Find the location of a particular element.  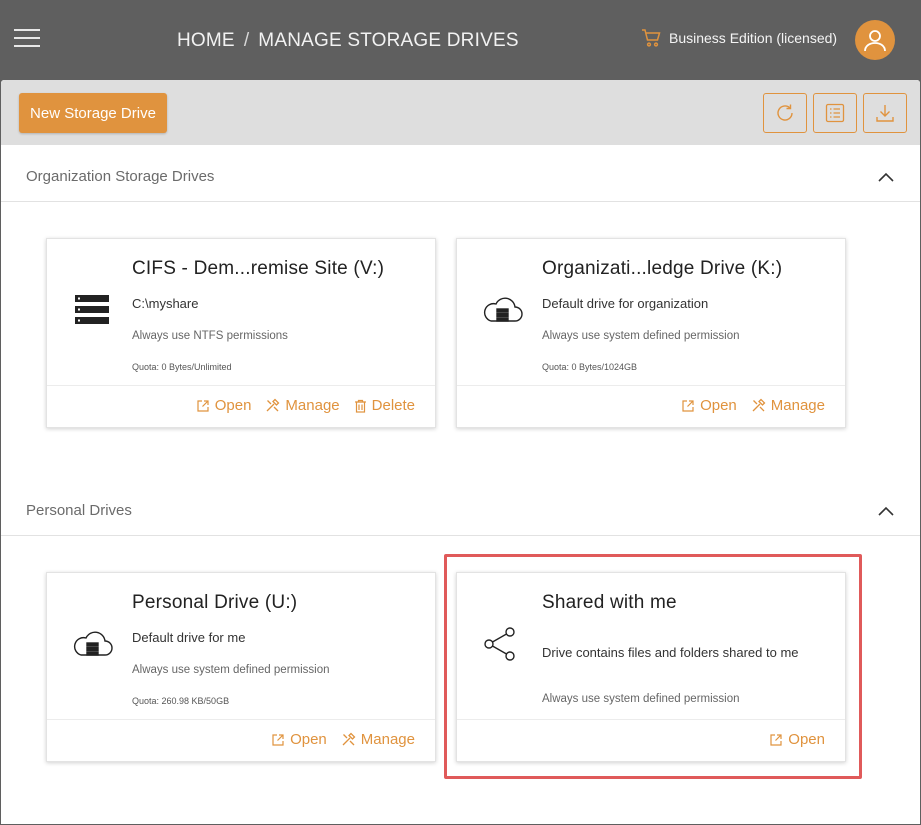

download-button is located at coordinates (885, 113).